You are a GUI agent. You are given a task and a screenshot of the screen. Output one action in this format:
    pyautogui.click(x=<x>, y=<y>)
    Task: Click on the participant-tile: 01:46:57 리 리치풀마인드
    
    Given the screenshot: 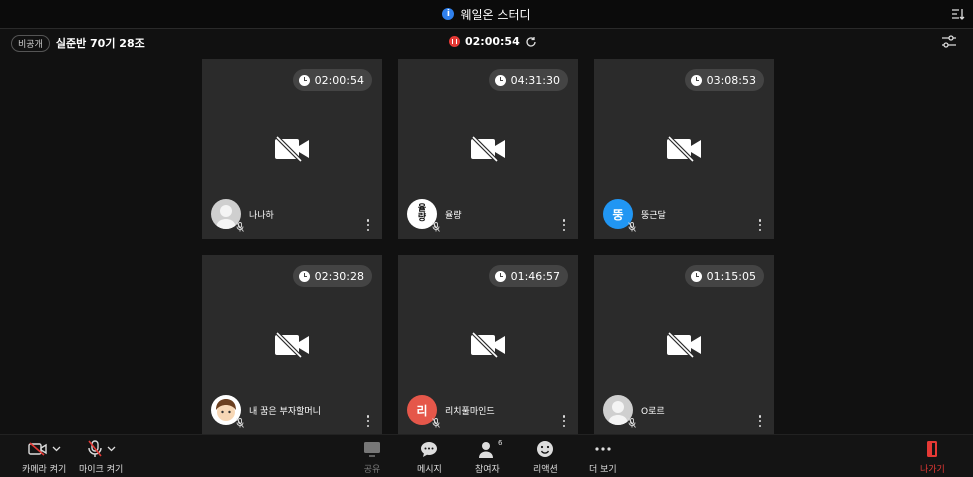 What is the action you would take?
    pyautogui.click(x=488, y=345)
    